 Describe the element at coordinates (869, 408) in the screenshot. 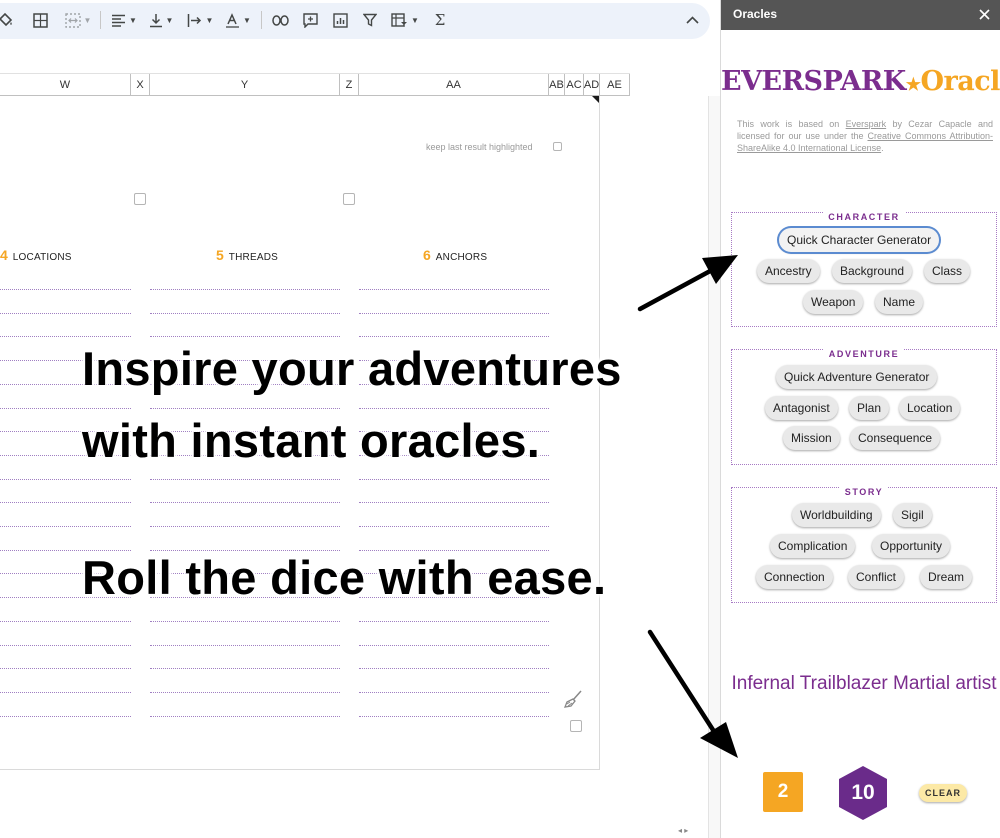

I see `plan-button: Plan` at that location.